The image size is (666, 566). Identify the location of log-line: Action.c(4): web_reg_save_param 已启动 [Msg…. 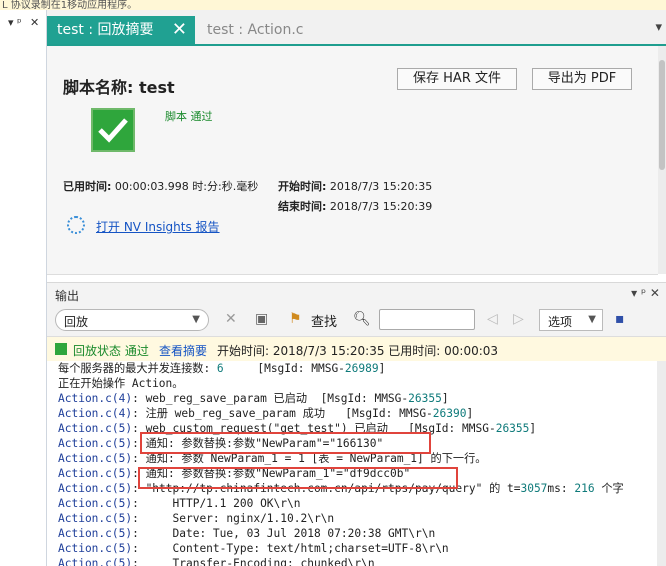
(253, 398).